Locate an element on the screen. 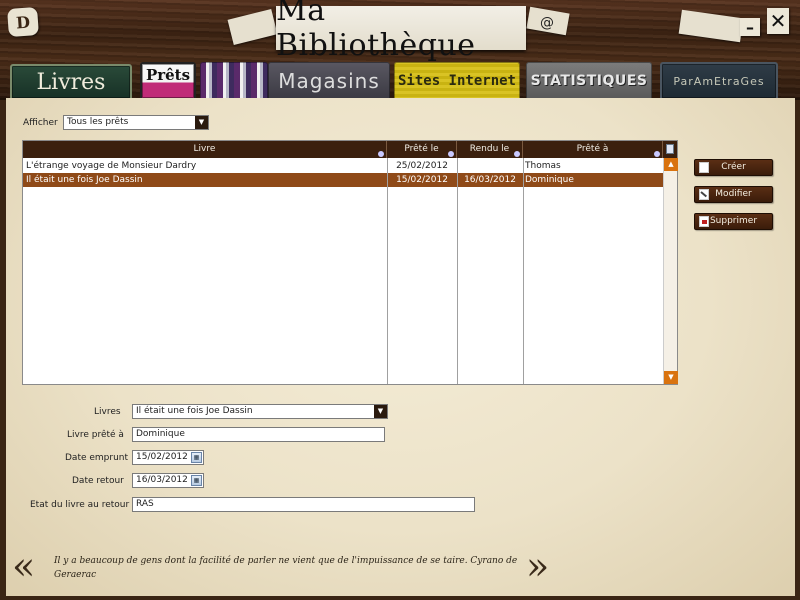 The image size is (800, 600). prete-a-input: Dominique is located at coordinates (258, 434).